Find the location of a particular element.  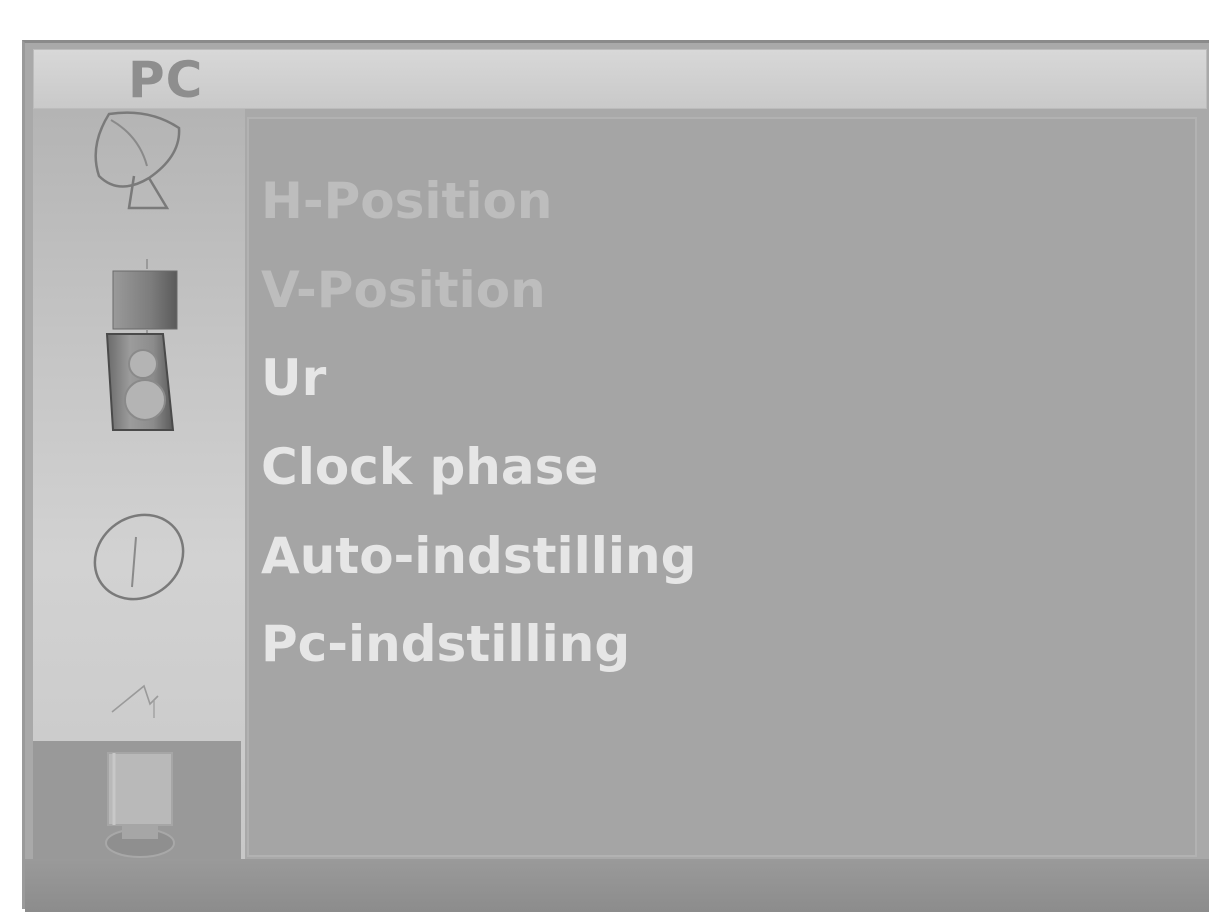

menu-item-h-position: H-Position is located at coordinates (406, 201).